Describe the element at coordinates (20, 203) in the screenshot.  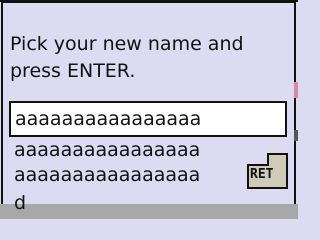
I see `name-overflow-line: d` at that location.